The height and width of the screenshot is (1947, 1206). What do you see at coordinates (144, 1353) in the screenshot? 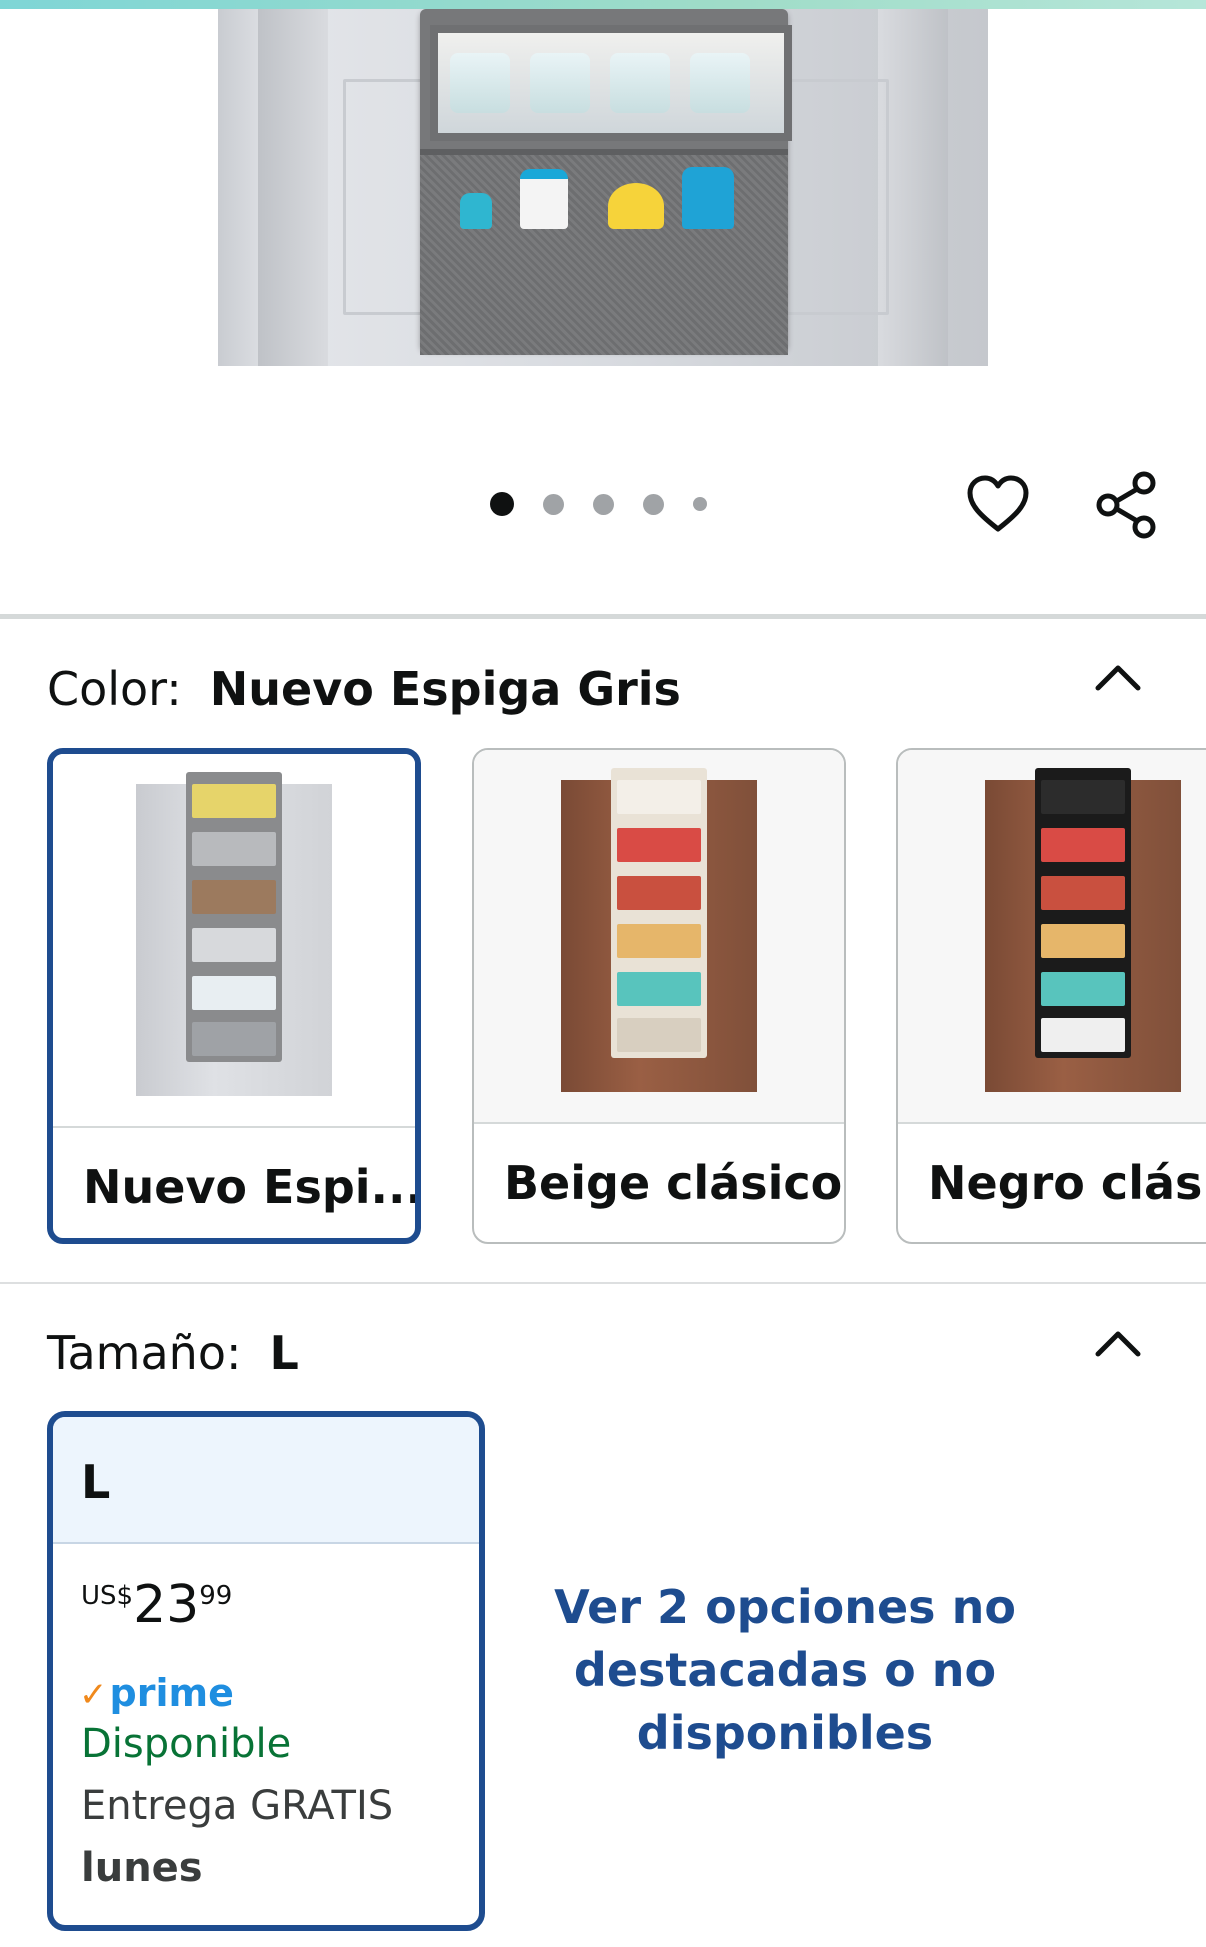
I see `size-label: Tamaño:` at bounding box center [144, 1353].